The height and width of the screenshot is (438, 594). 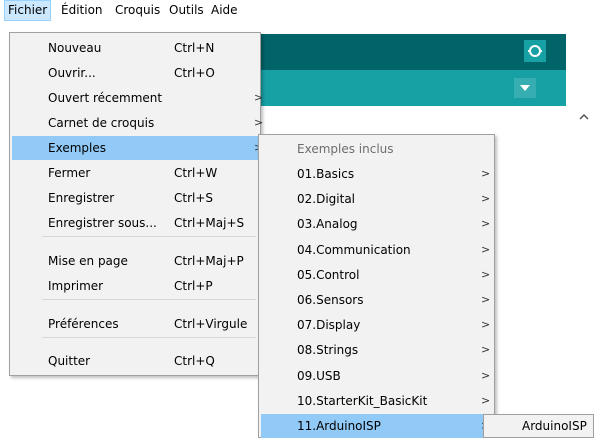 I want to click on exemples-header-label: Exemples inclus, so click(x=345, y=149).